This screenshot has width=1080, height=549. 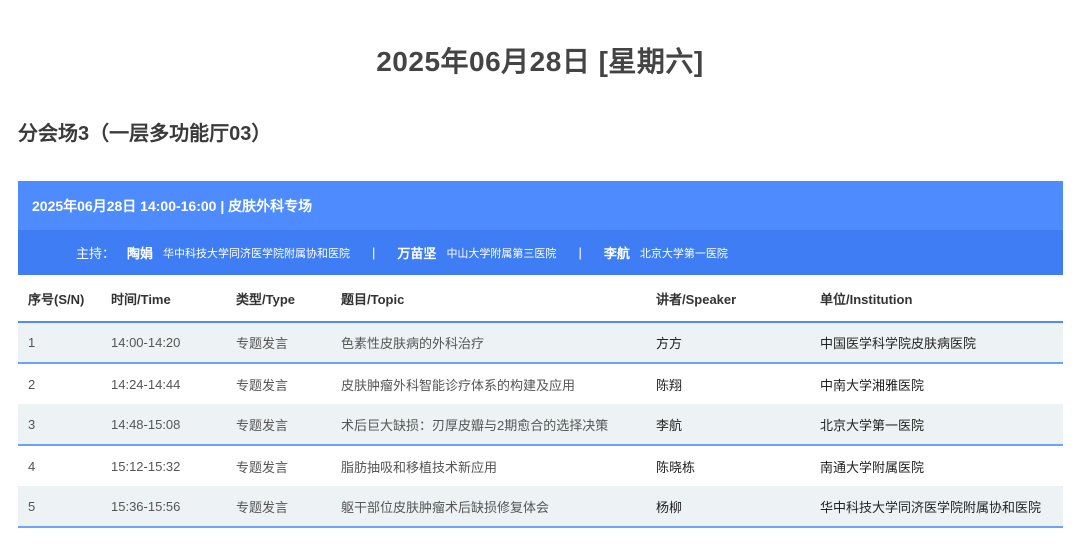 What do you see at coordinates (931, 507) in the screenshot?
I see `cell-institution: 华中科技大学同济医学院附属协和医院` at bounding box center [931, 507].